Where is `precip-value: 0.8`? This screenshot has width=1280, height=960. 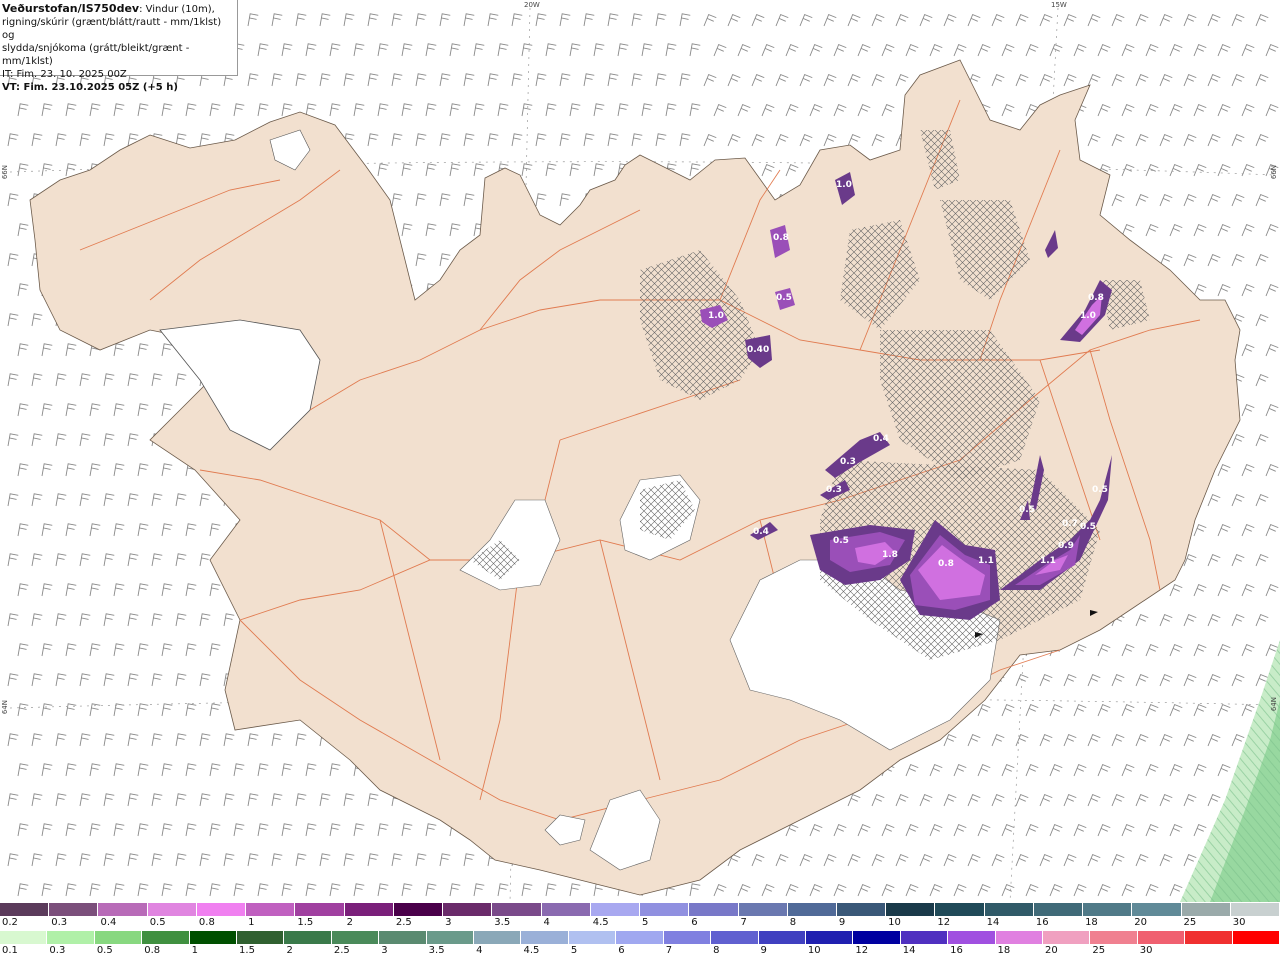 precip-value: 0.8 is located at coordinates (781, 238).